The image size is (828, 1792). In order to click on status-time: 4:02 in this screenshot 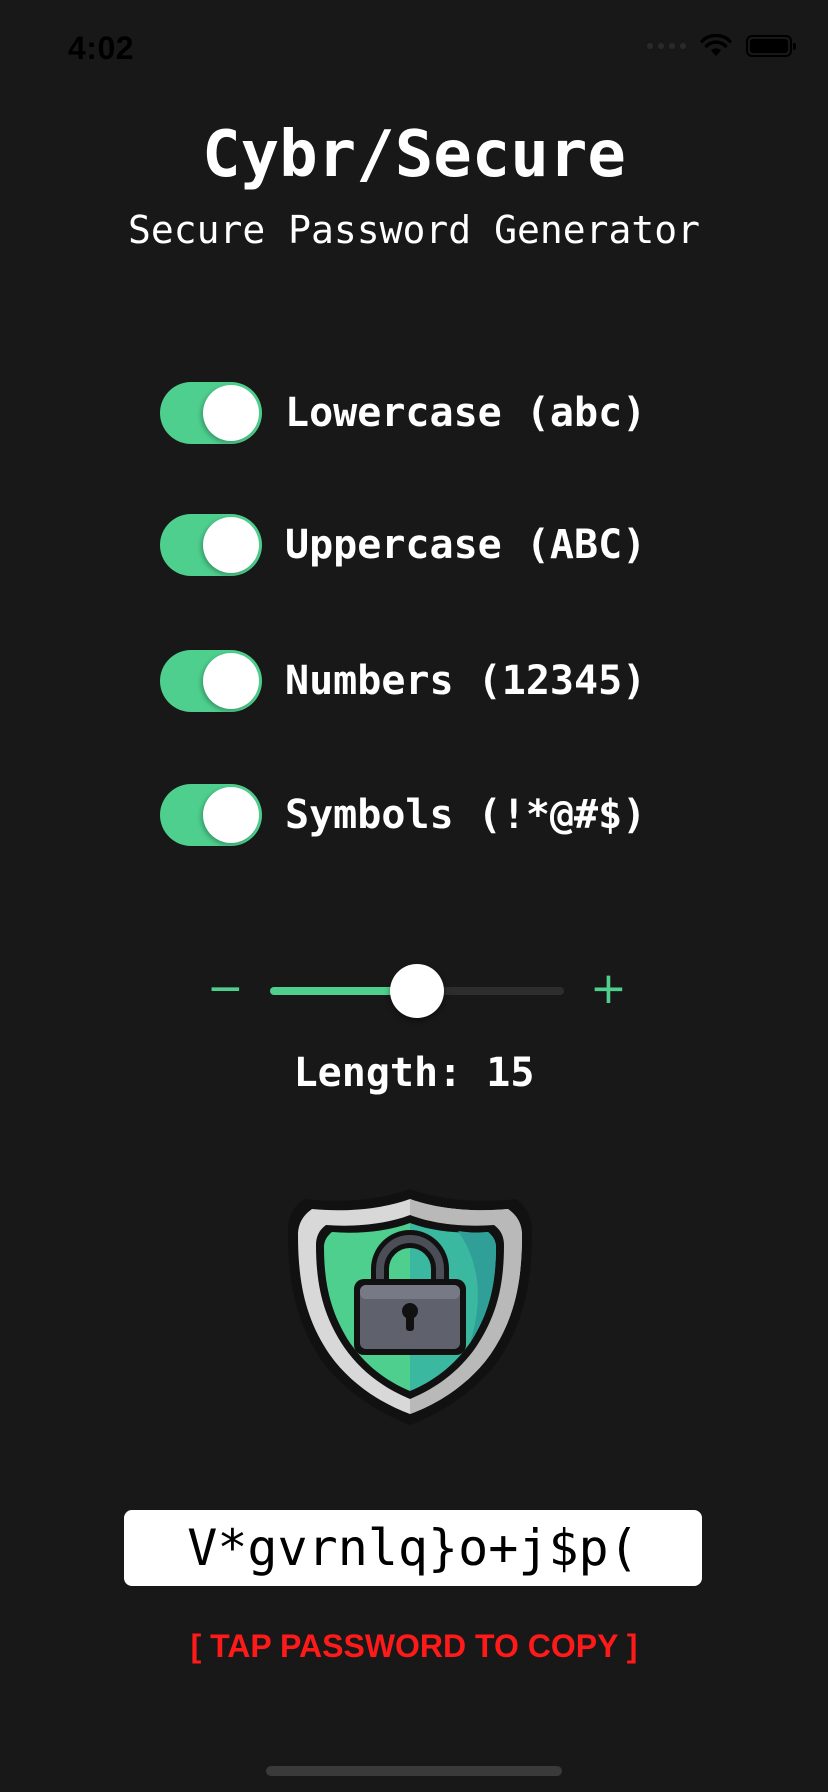, I will do `click(101, 48)`.